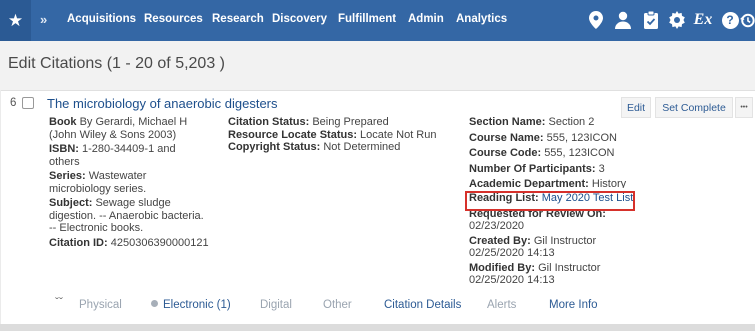  What do you see at coordinates (422, 305) in the screenshot?
I see `tab-citation-details: Citation Details` at bounding box center [422, 305].